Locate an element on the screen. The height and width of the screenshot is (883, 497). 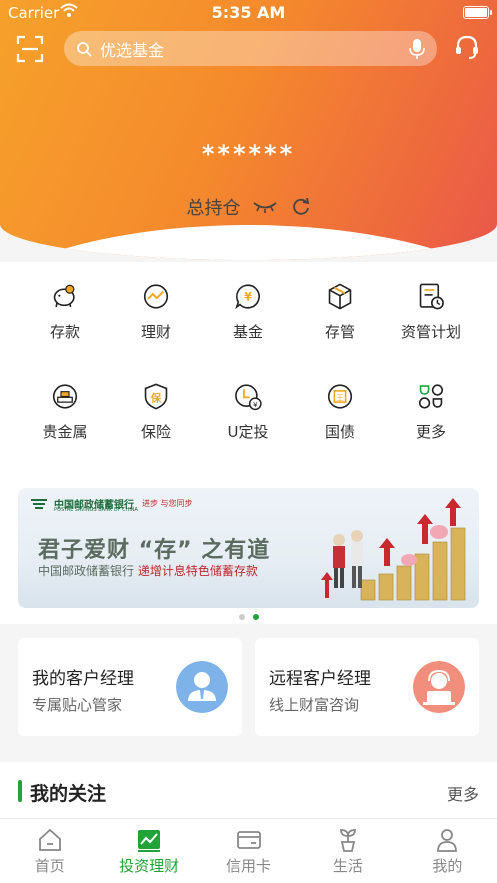
search-placeholder: 优选基金 is located at coordinates (132, 50).